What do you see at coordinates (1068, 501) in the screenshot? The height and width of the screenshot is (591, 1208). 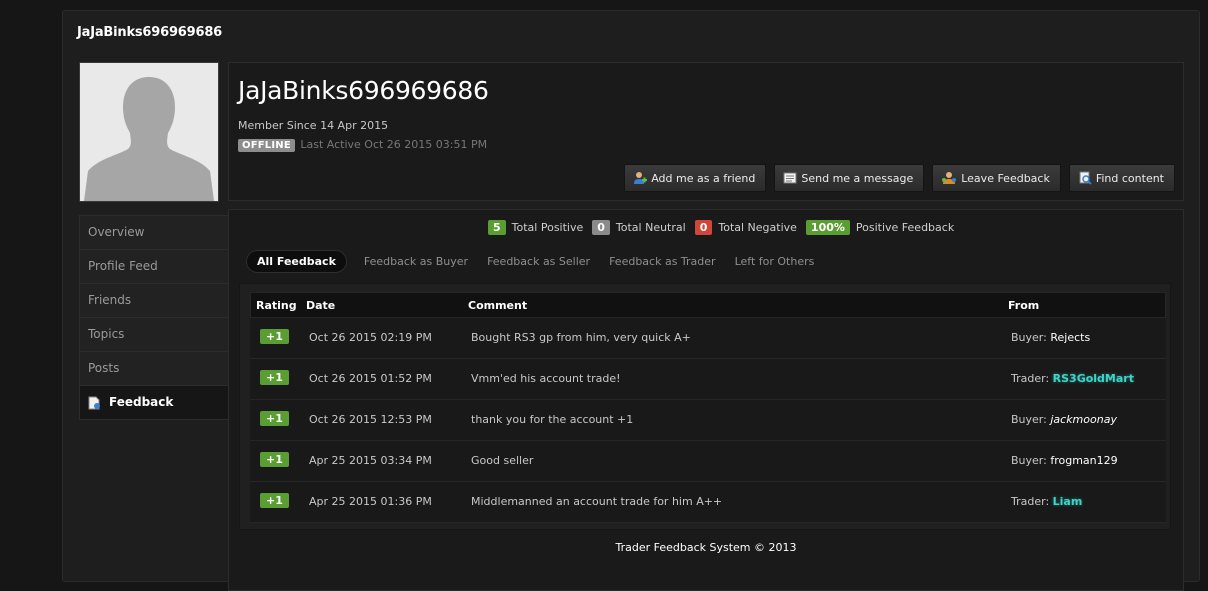 I see `from-user-link: Liam` at bounding box center [1068, 501].